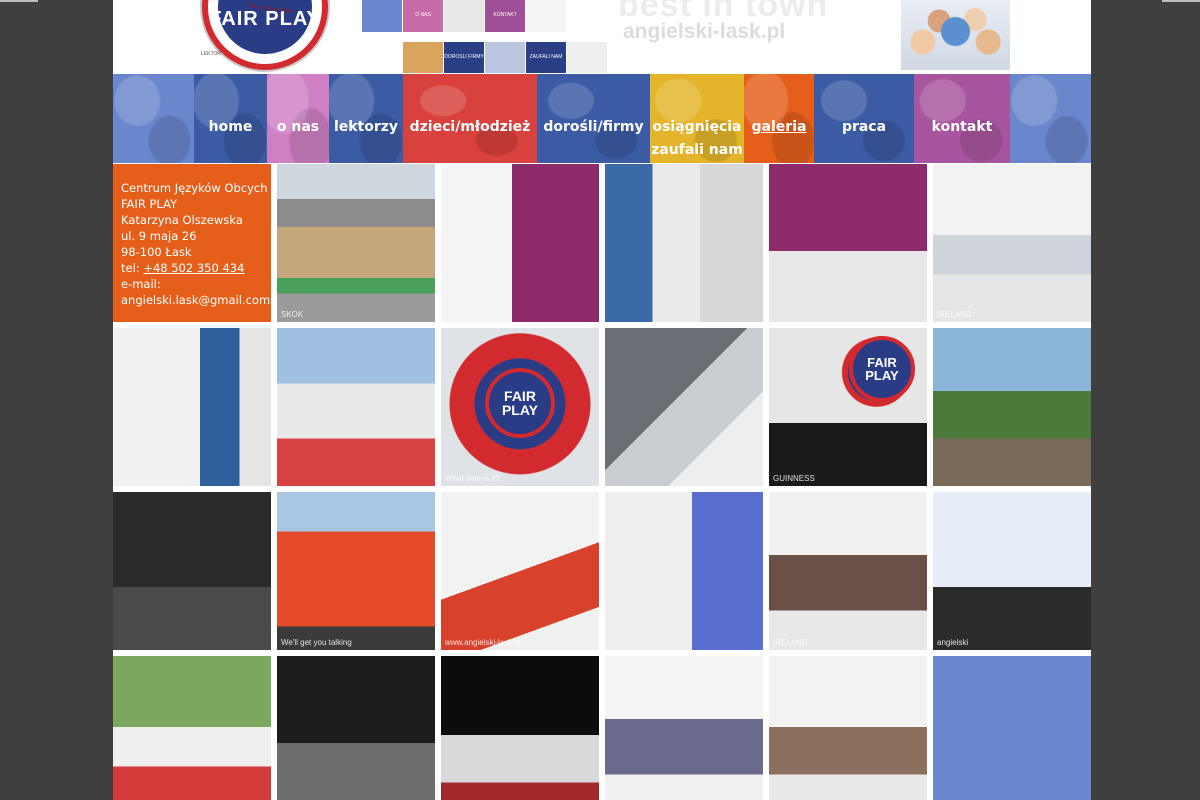 The width and height of the screenshot is (1200, 800). Describe the element at coordinates (848, 728) in the screenshot. I see `classroom-students-photo` at that location.